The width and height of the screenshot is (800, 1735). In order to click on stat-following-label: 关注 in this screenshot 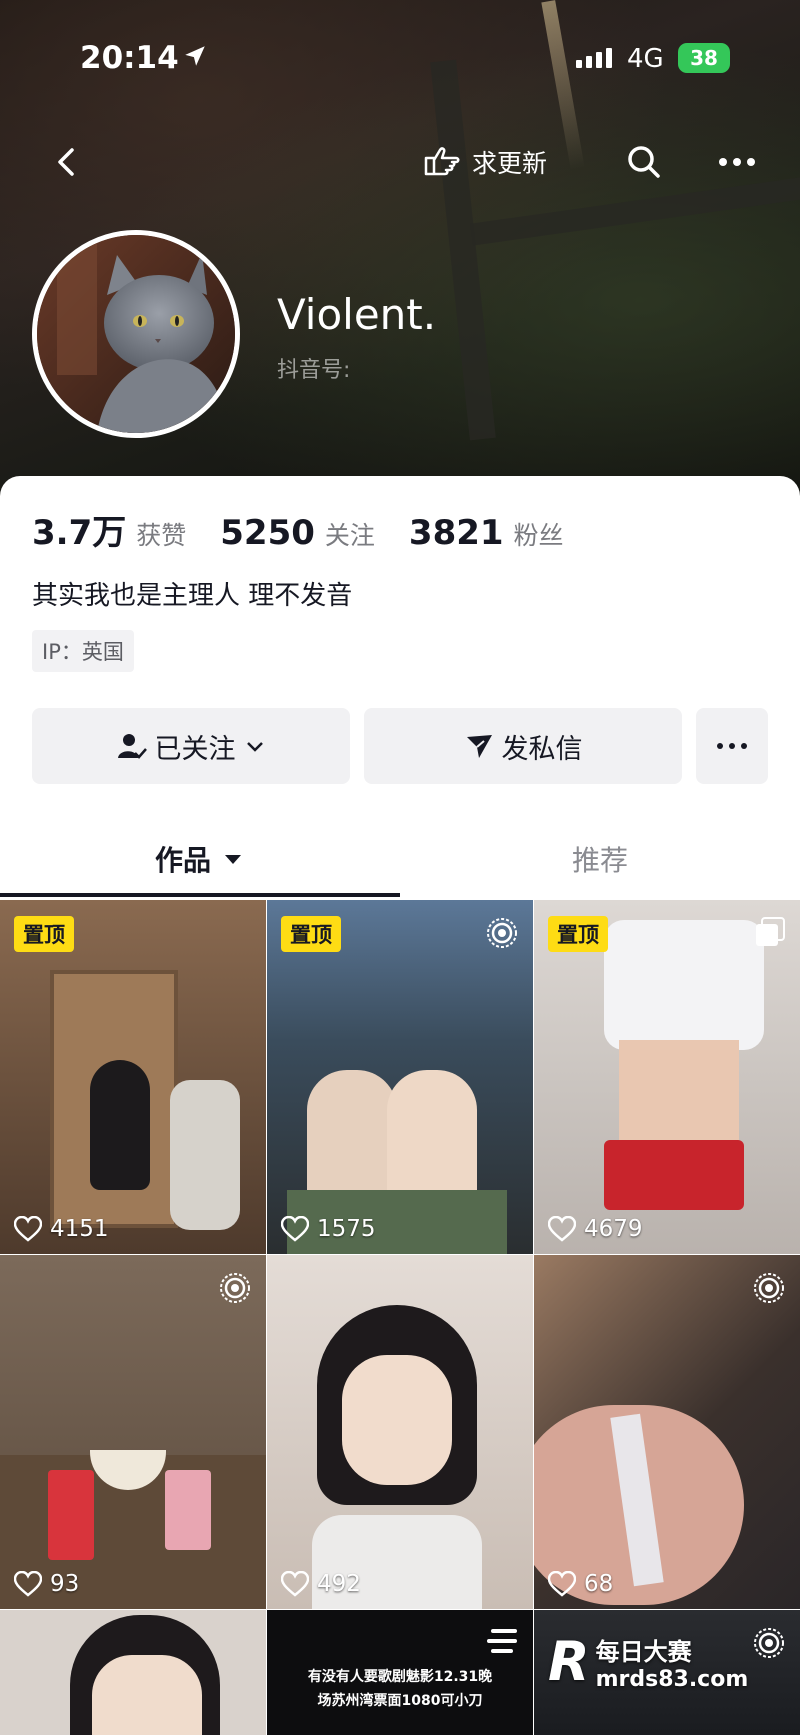, I will do `click(349, 535)`.